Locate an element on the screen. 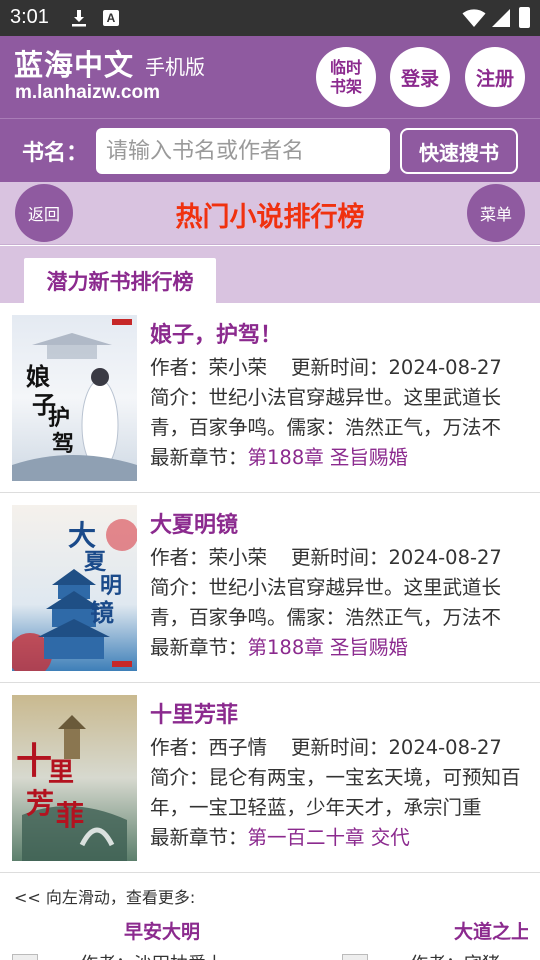 The width and height of the screenshot is (540, 960). wifi-icon is located at coordinates (474, 18).